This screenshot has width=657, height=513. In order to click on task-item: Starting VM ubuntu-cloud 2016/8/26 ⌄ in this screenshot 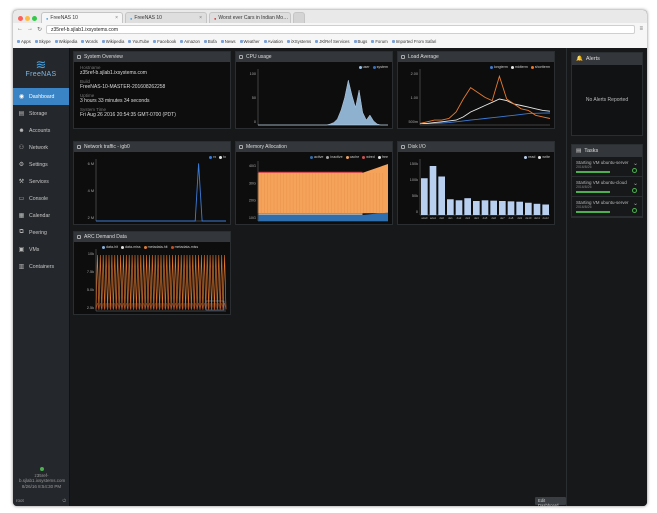, I will do `click(607, 187)`.